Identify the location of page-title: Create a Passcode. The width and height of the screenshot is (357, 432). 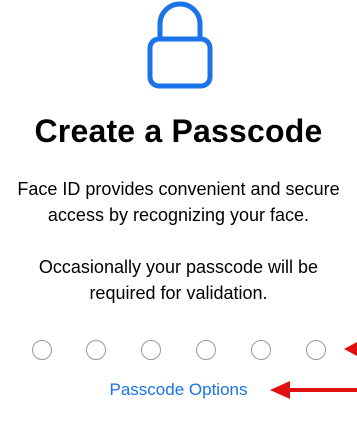
(178, 131).